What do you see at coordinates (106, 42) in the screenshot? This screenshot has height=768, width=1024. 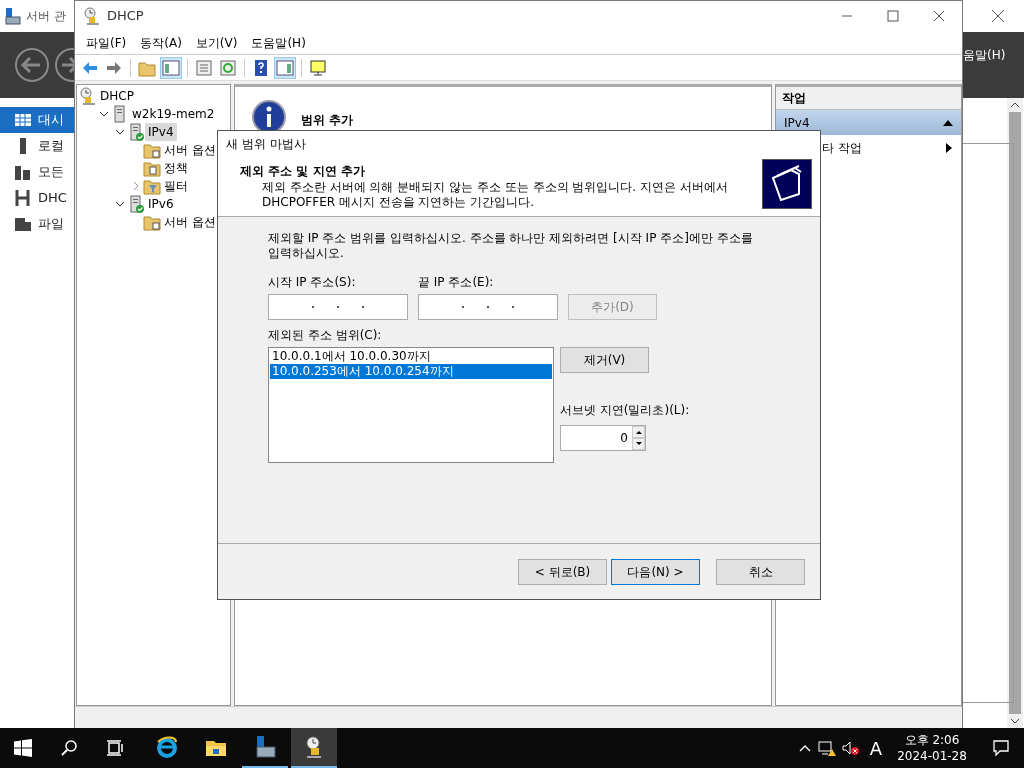 I see `menu-item: 파일(F)` at bounding box center [106, 42].